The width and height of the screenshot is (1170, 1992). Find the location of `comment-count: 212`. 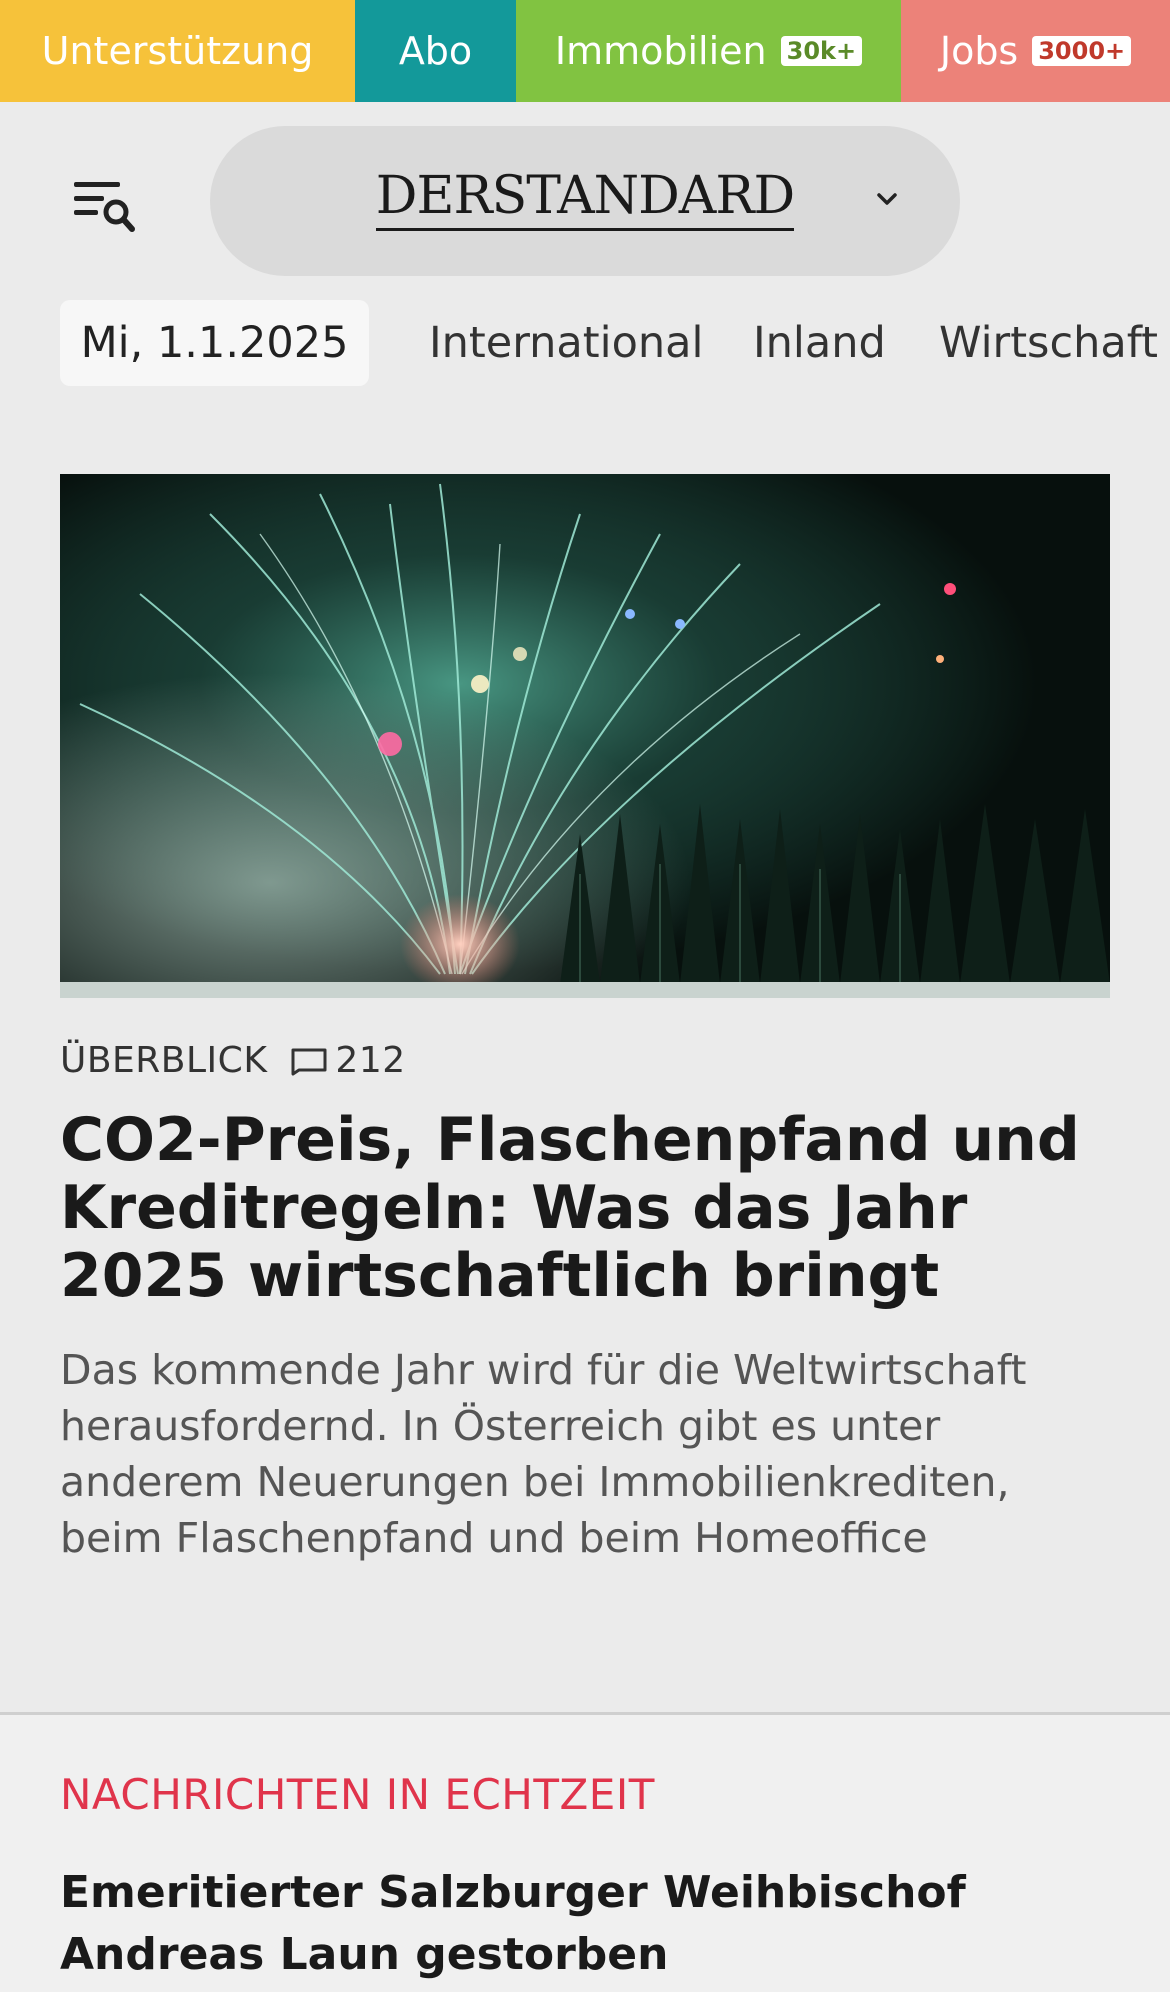

comment-count: 212 is located at coordinates (370, 1060).